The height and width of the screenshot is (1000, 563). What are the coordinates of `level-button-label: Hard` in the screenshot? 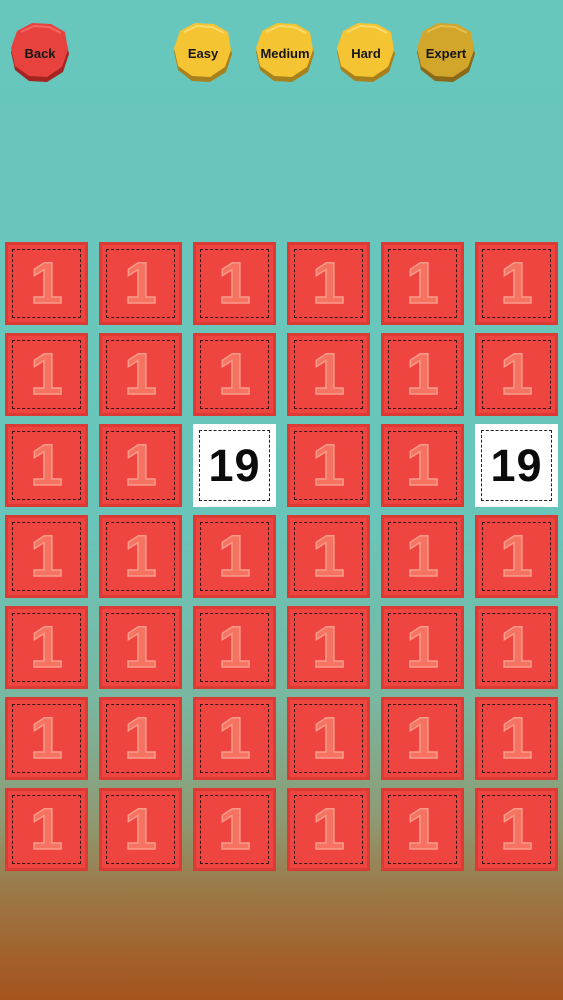 It's located at (366, 53).